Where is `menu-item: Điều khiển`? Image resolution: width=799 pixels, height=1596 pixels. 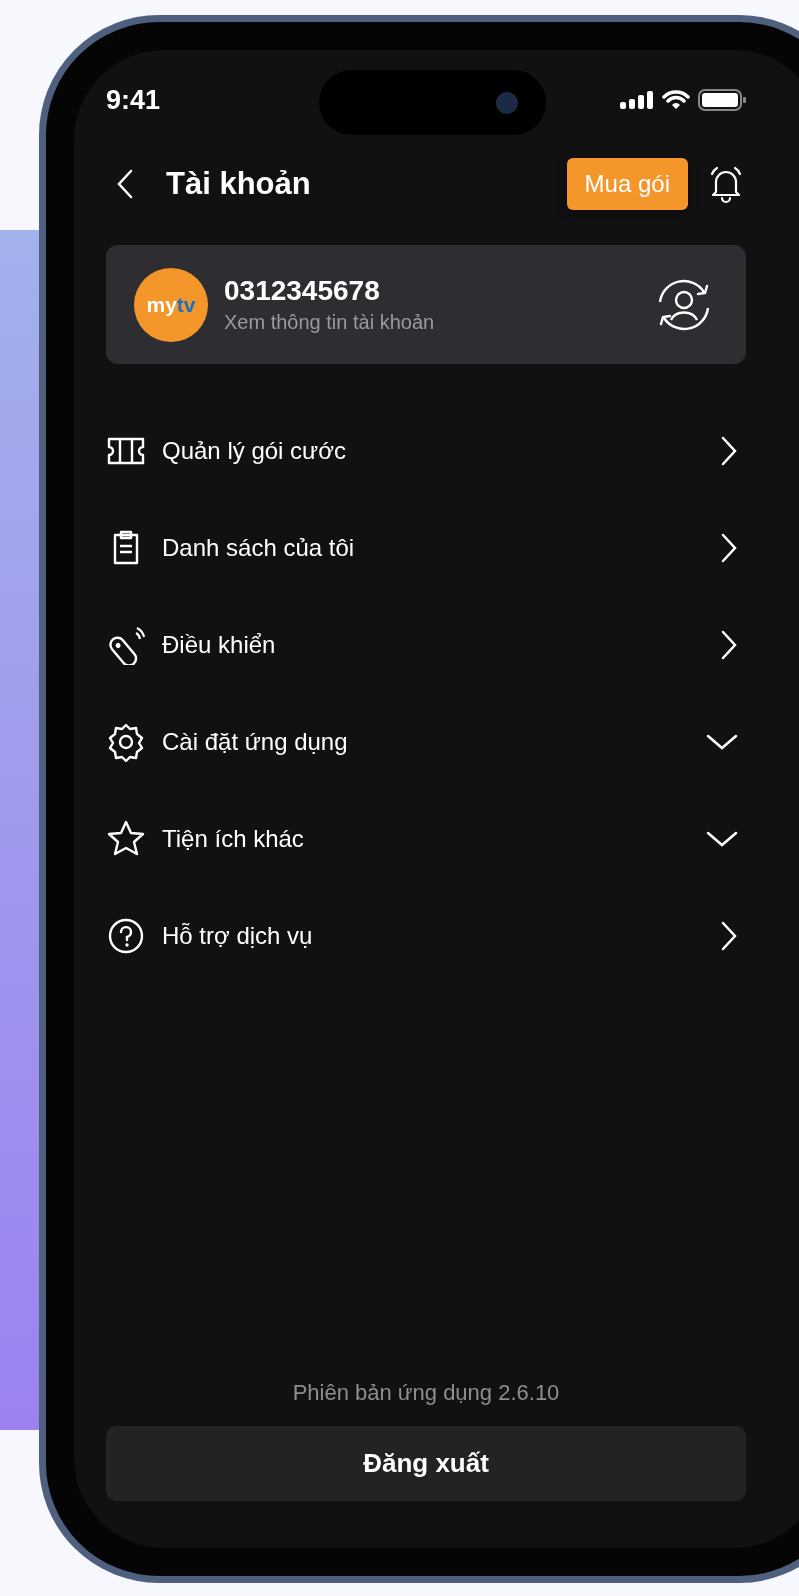
menu-item: Điều khiển is located at coordinates (426, 644).